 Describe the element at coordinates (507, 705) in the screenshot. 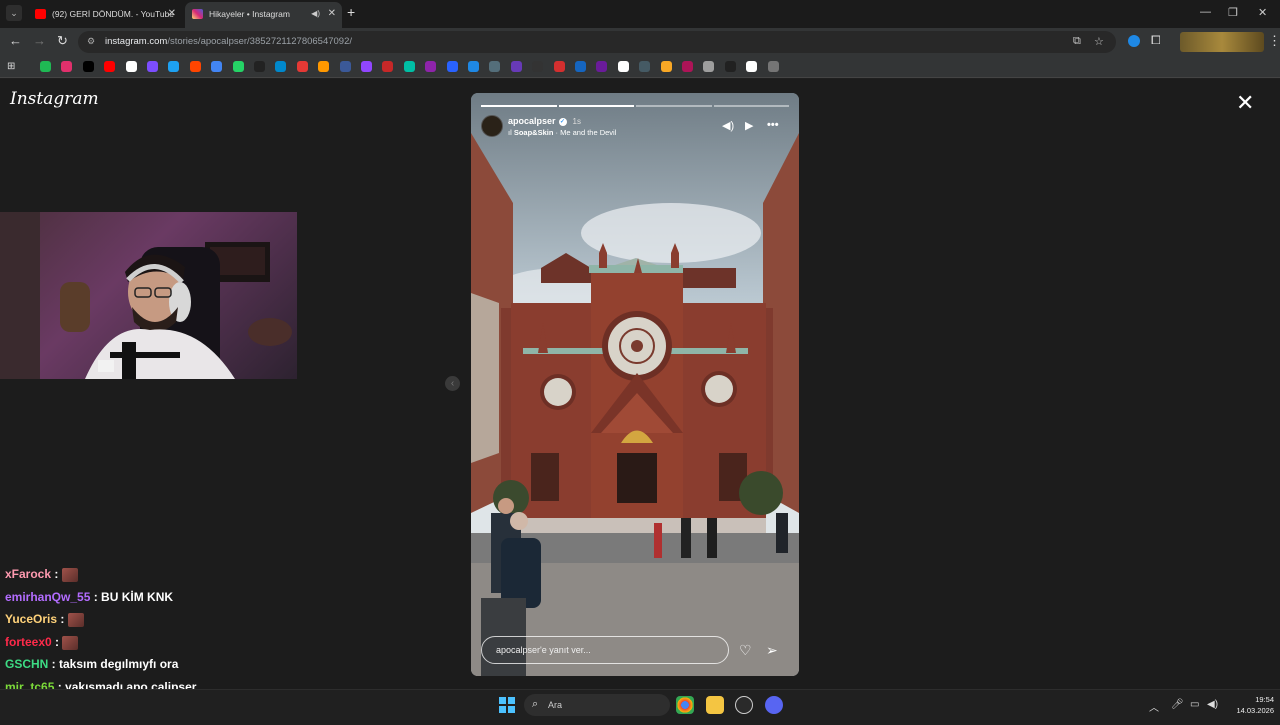

I see `windows-start-icon` at that location.